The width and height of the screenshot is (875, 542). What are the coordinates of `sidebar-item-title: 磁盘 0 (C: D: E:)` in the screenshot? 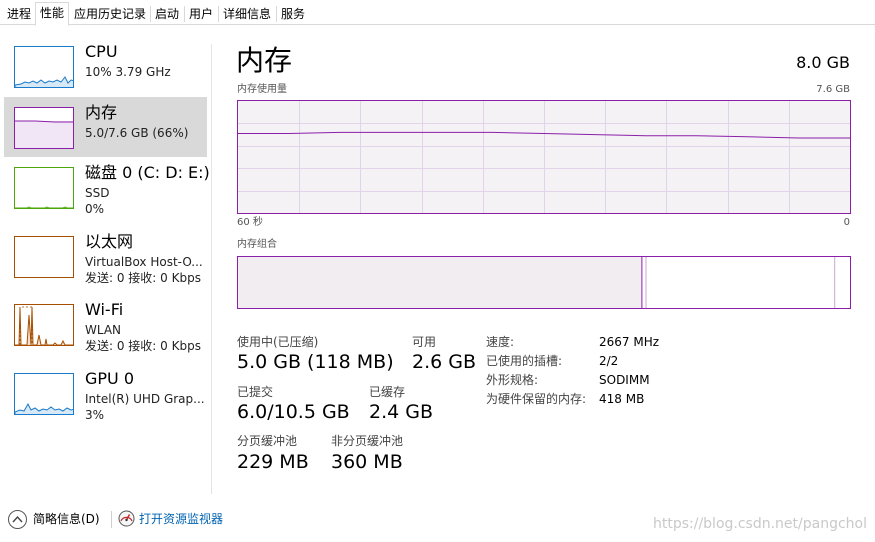 It's located at (147, 172).